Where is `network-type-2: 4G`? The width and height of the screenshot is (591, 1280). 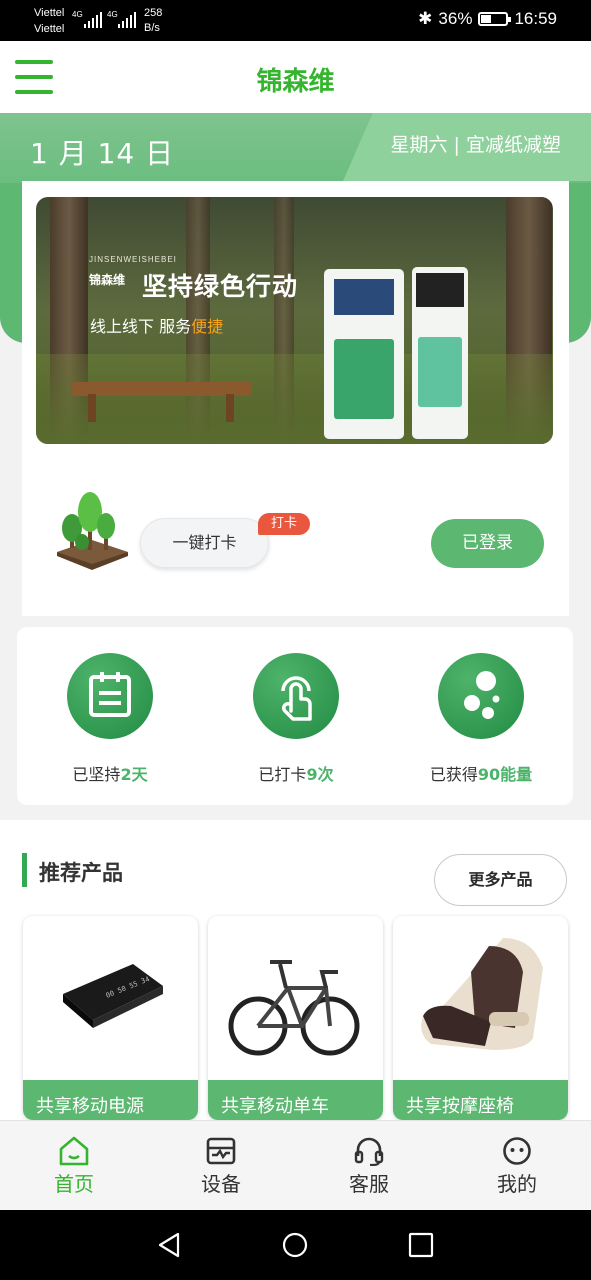
network-type-2: 4G is located at coordinates (112, 14).